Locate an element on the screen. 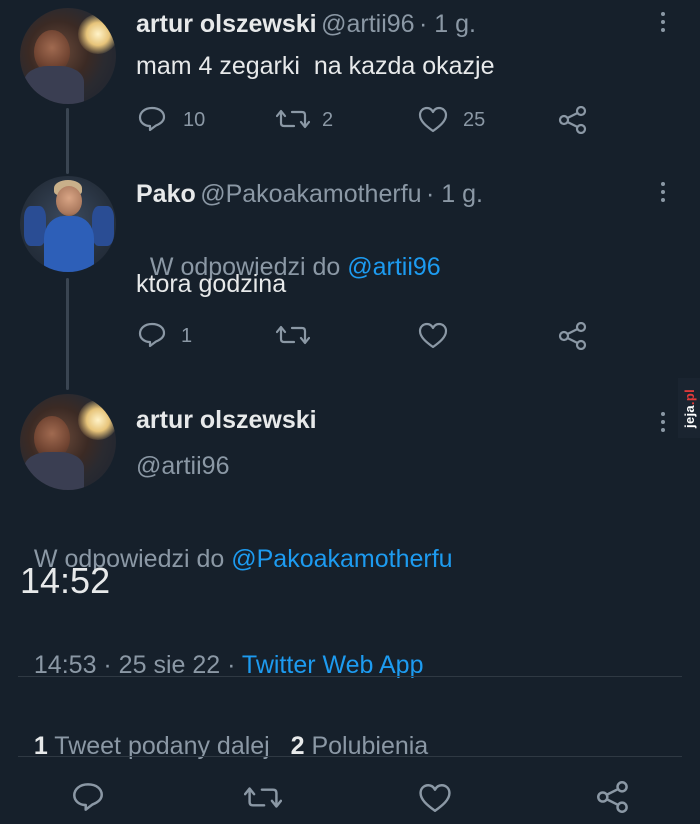 Image resolution: width=700 pixels, height=824 pixels. author-handle: @Pakoakamotherfu is located at coordinates (310, 194).